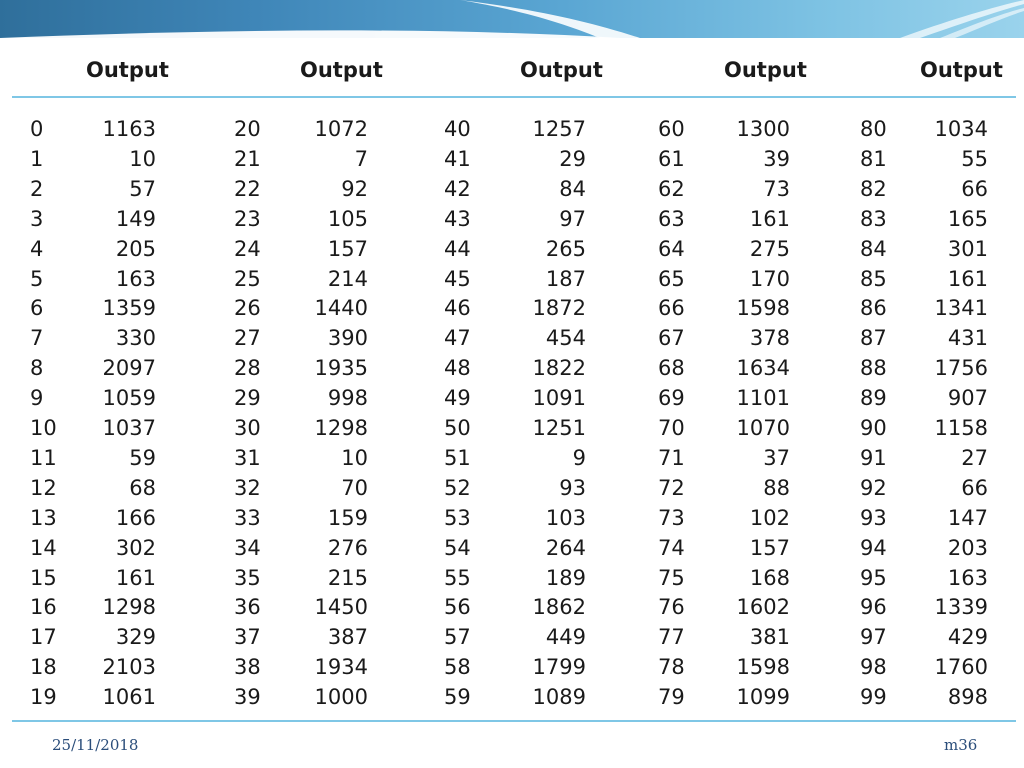 The width and height of the screenshot is (1024, 768). Describe the element at coordinates (671, 188) in the screenshot. I see `row-index: 62` at that location.